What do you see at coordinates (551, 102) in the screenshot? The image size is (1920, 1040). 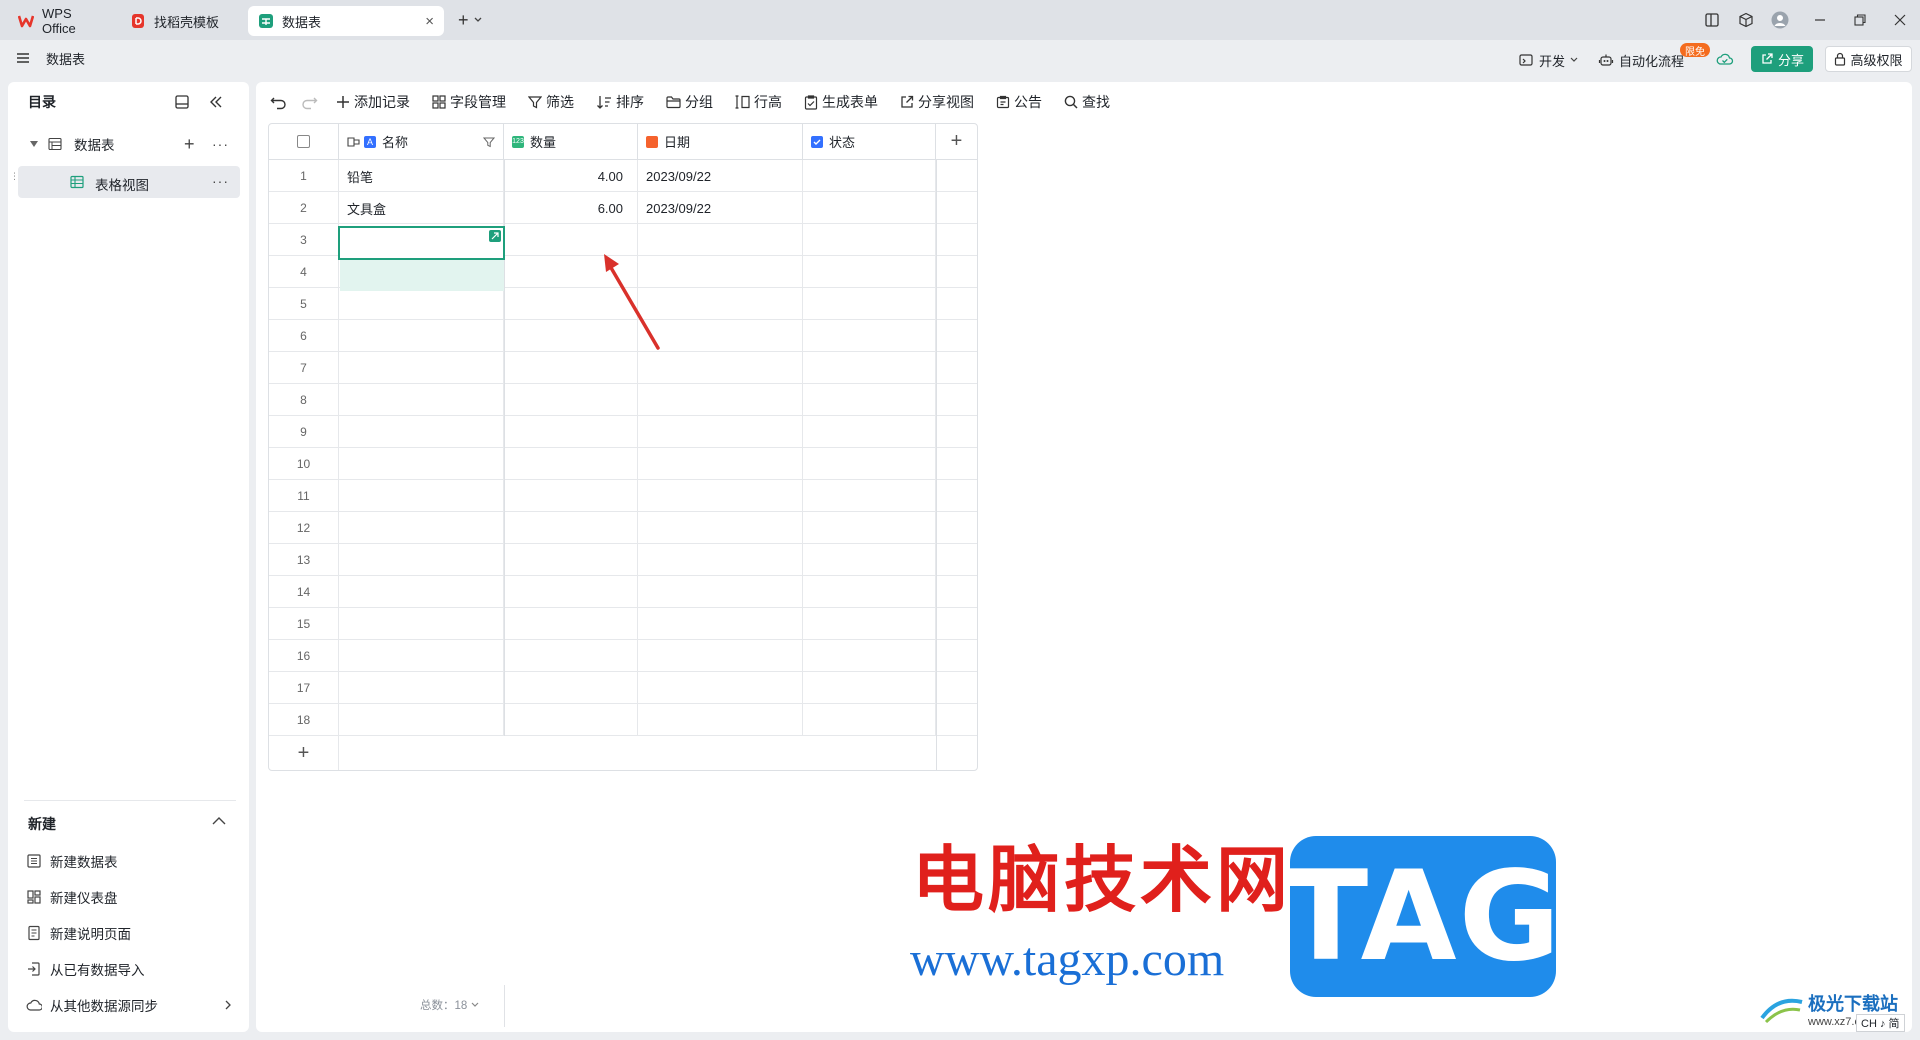 I see `filter-button: 筛选` at bounding box center [551, 102].